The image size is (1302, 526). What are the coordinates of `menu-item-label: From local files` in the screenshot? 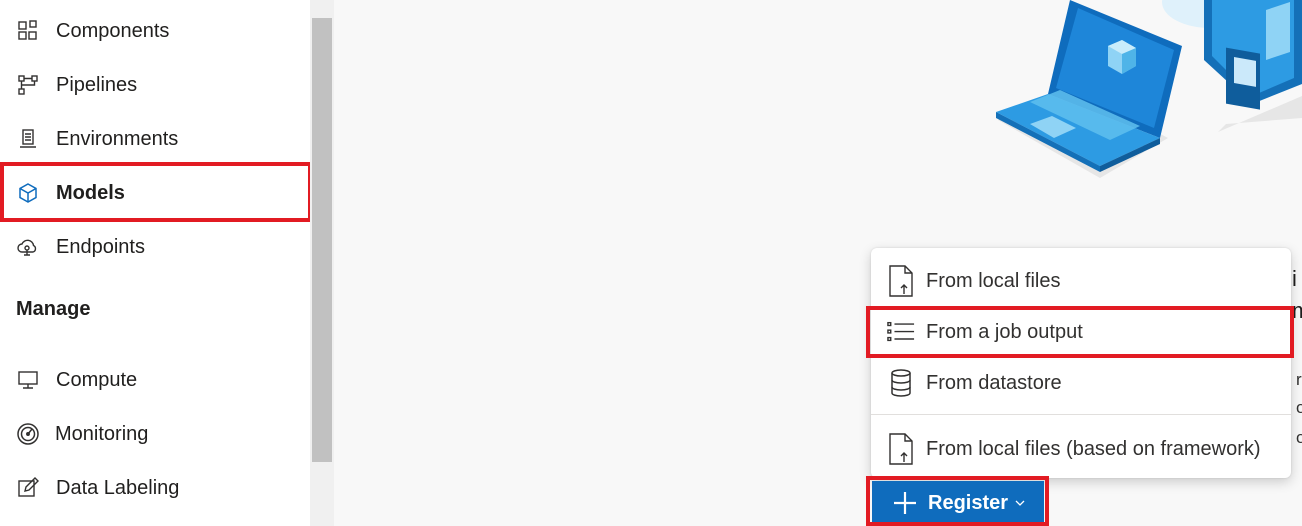 It's located at (993, 280).